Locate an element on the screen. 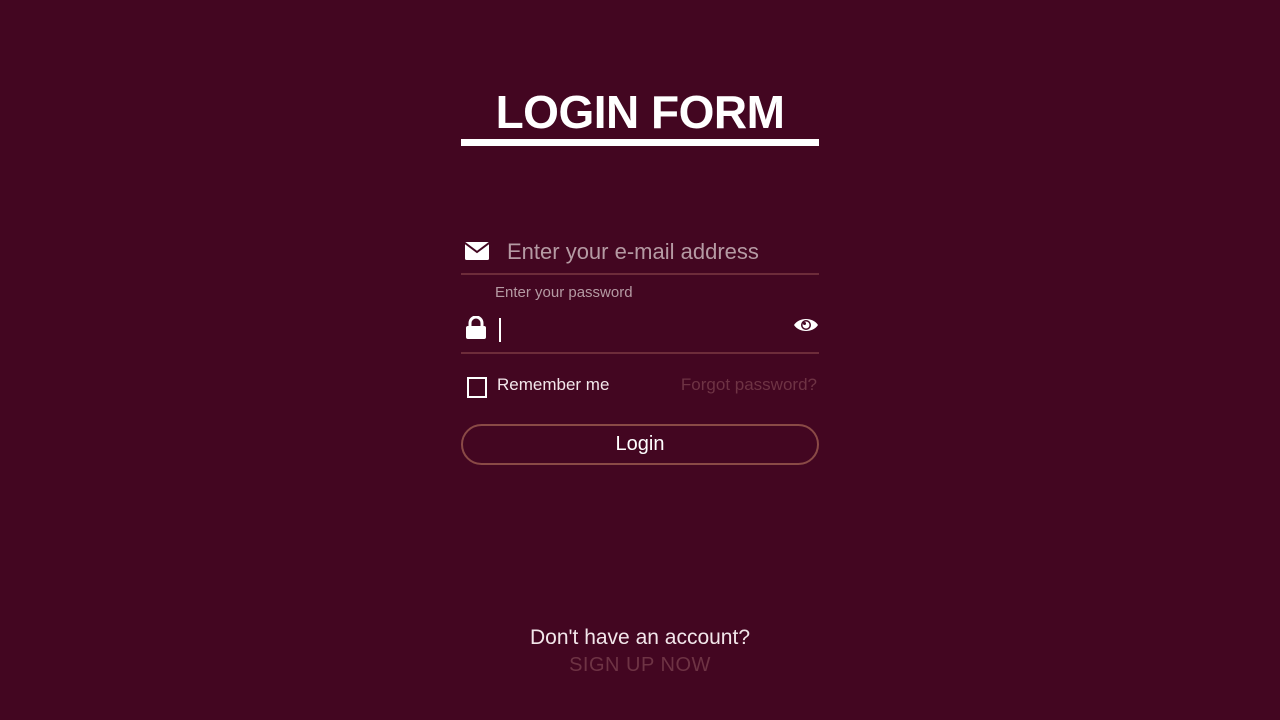 Image resolution: width=1280 pixels, height=720 pixels. password-field is located at coordinates (640, 330).